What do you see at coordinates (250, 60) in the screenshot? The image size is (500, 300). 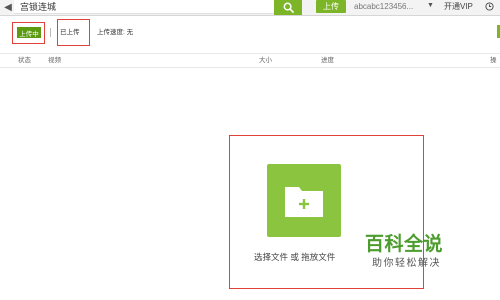 I see `table-header: 状态 视频 大小 进度 操` at bounding box center [250, 60].